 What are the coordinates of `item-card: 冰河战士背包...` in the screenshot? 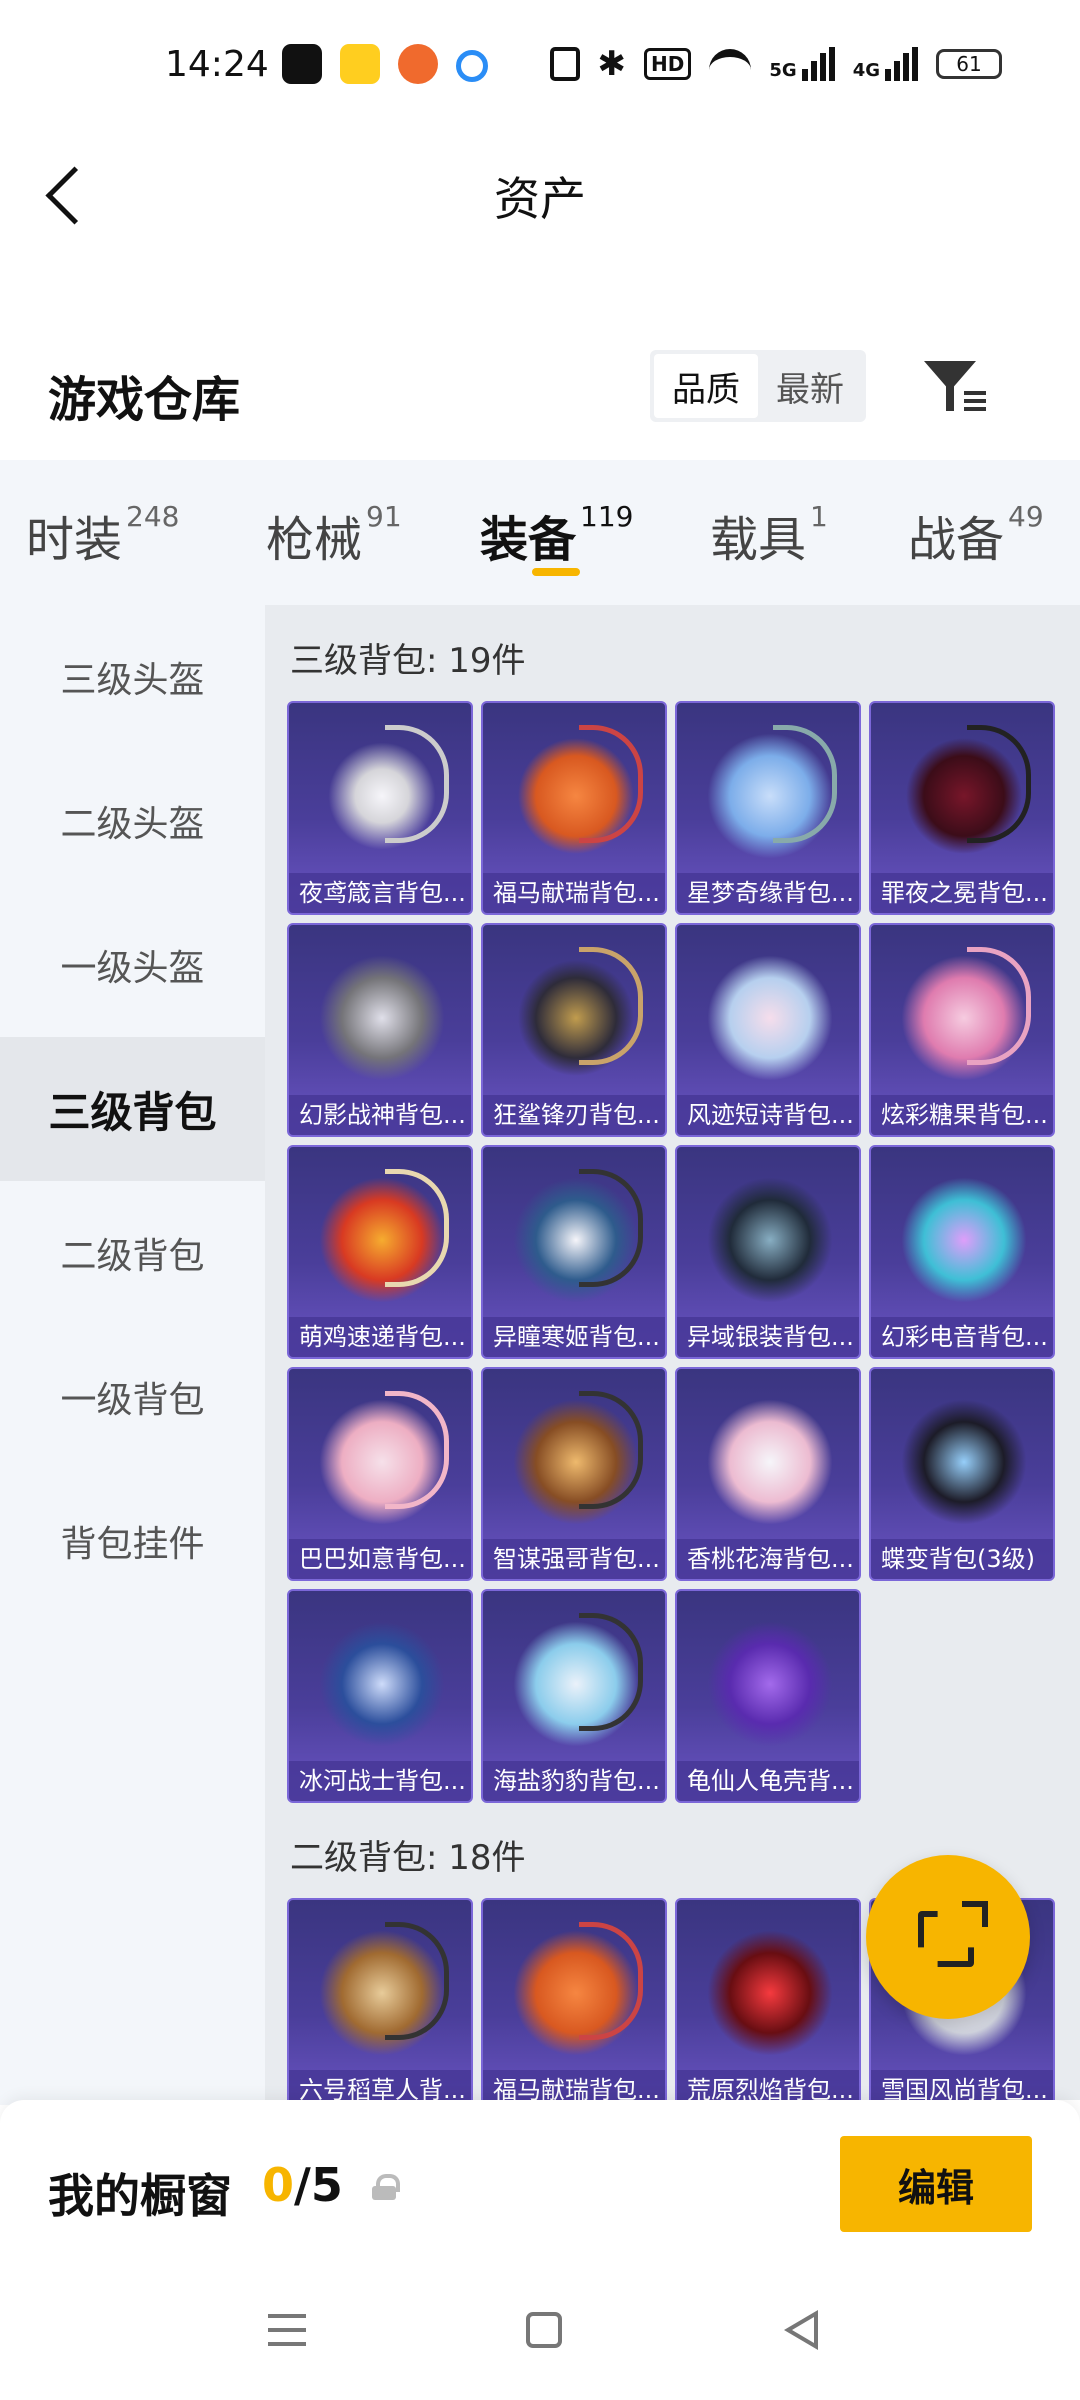 It's located at (380, 1696).